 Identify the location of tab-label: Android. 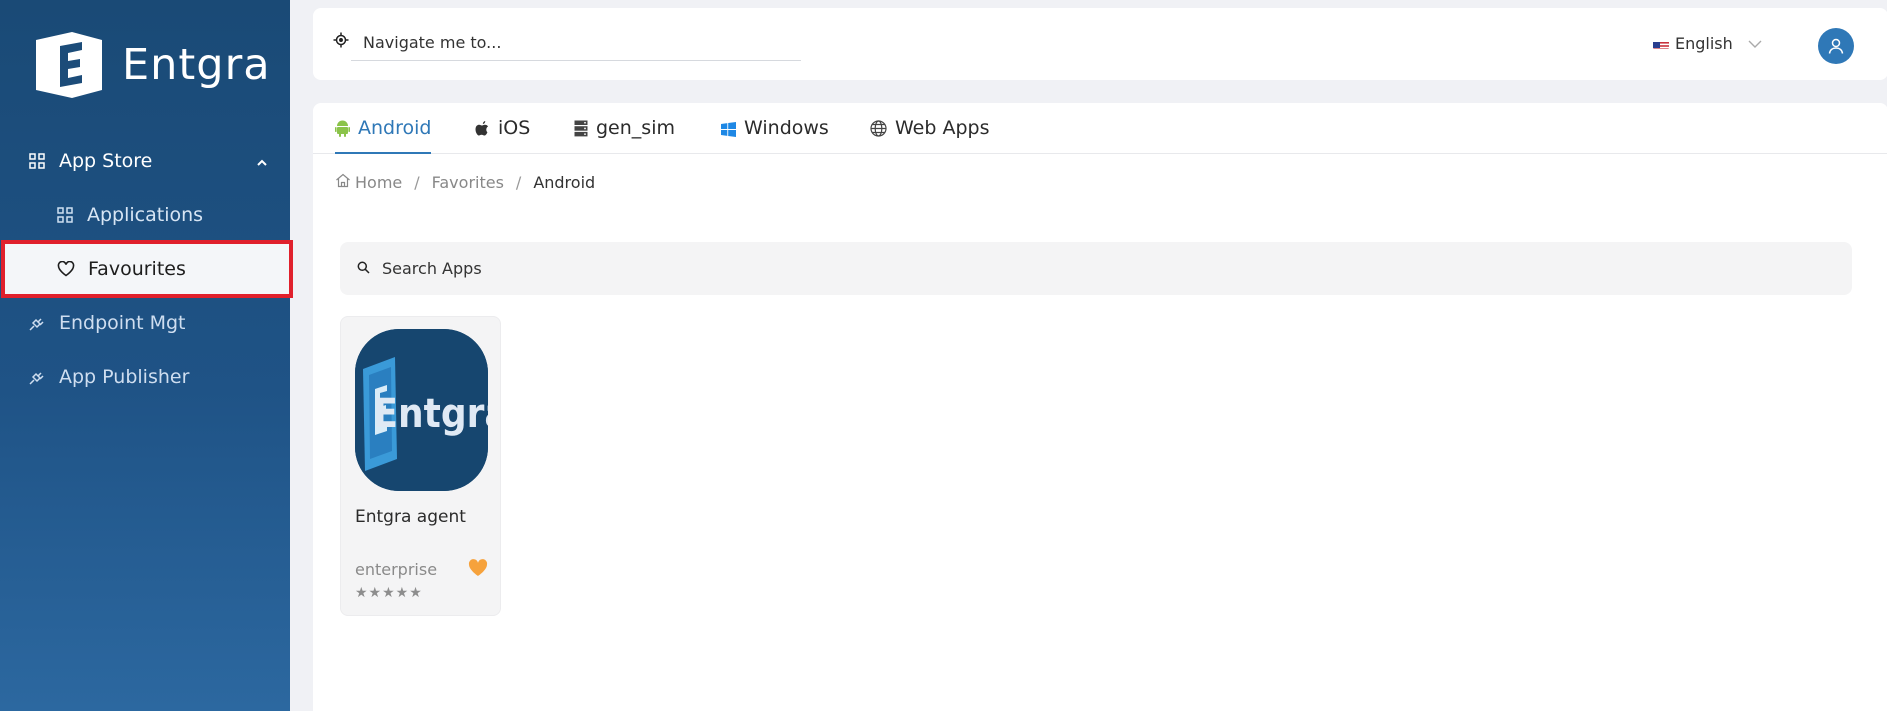
(395, 128).